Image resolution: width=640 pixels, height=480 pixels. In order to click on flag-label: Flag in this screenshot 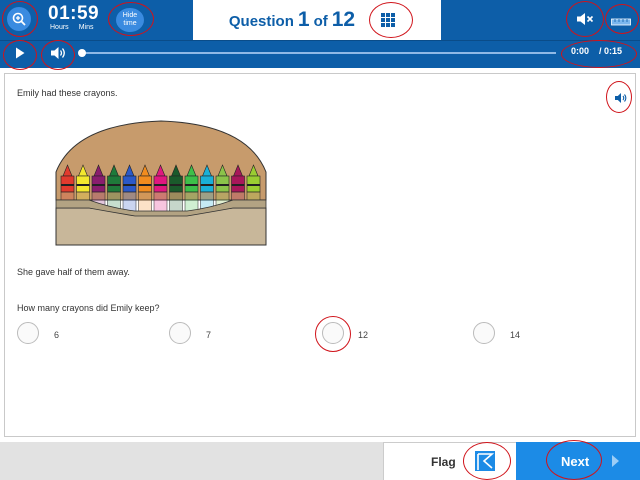, I will do `click(443, 462)`.